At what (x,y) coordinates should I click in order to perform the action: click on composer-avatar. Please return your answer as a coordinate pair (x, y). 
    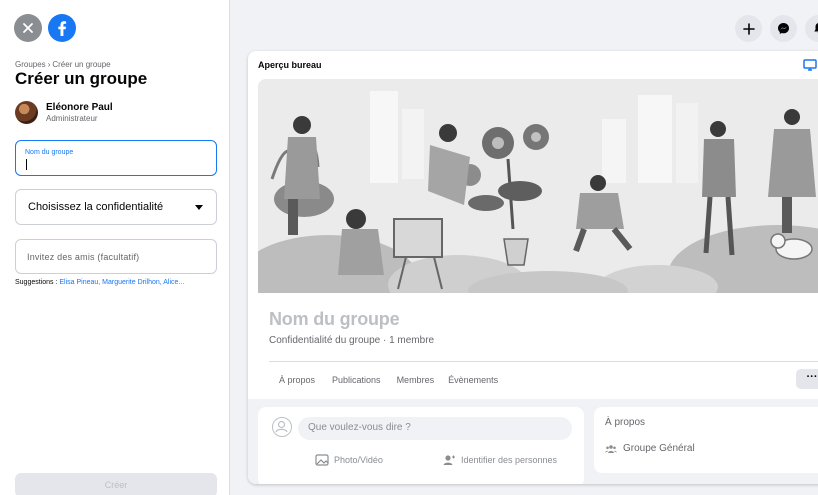
    Looking at the image, I should click on (282, 427).